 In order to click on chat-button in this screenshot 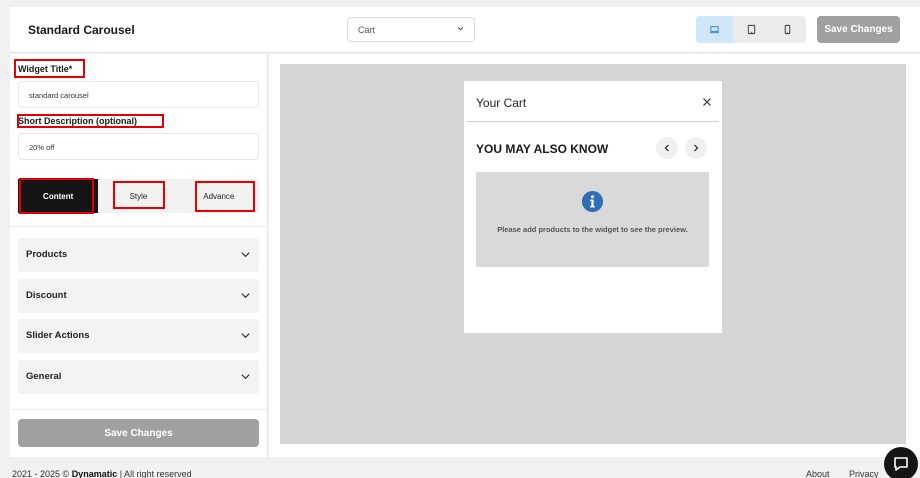, I will do `click(901, 462)`.